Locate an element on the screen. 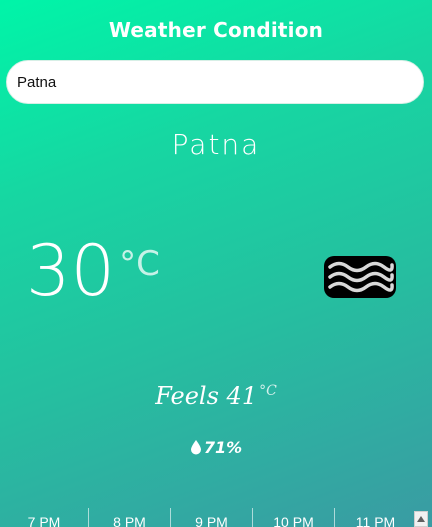  hourly-time: 8 PM is located at coordinates (129, 520).